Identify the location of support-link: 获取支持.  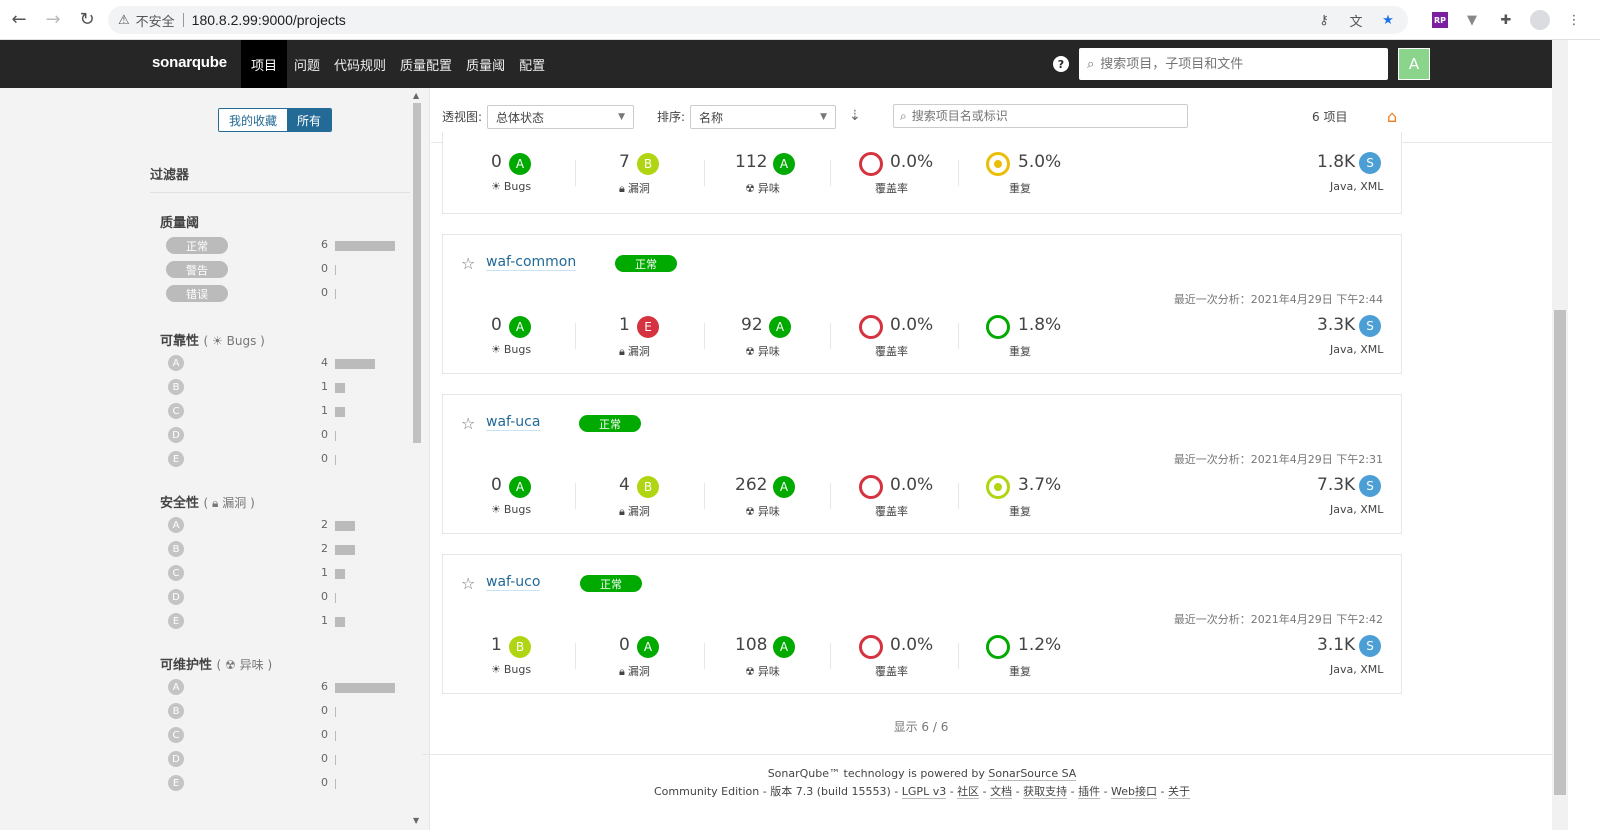
(1045, 792).